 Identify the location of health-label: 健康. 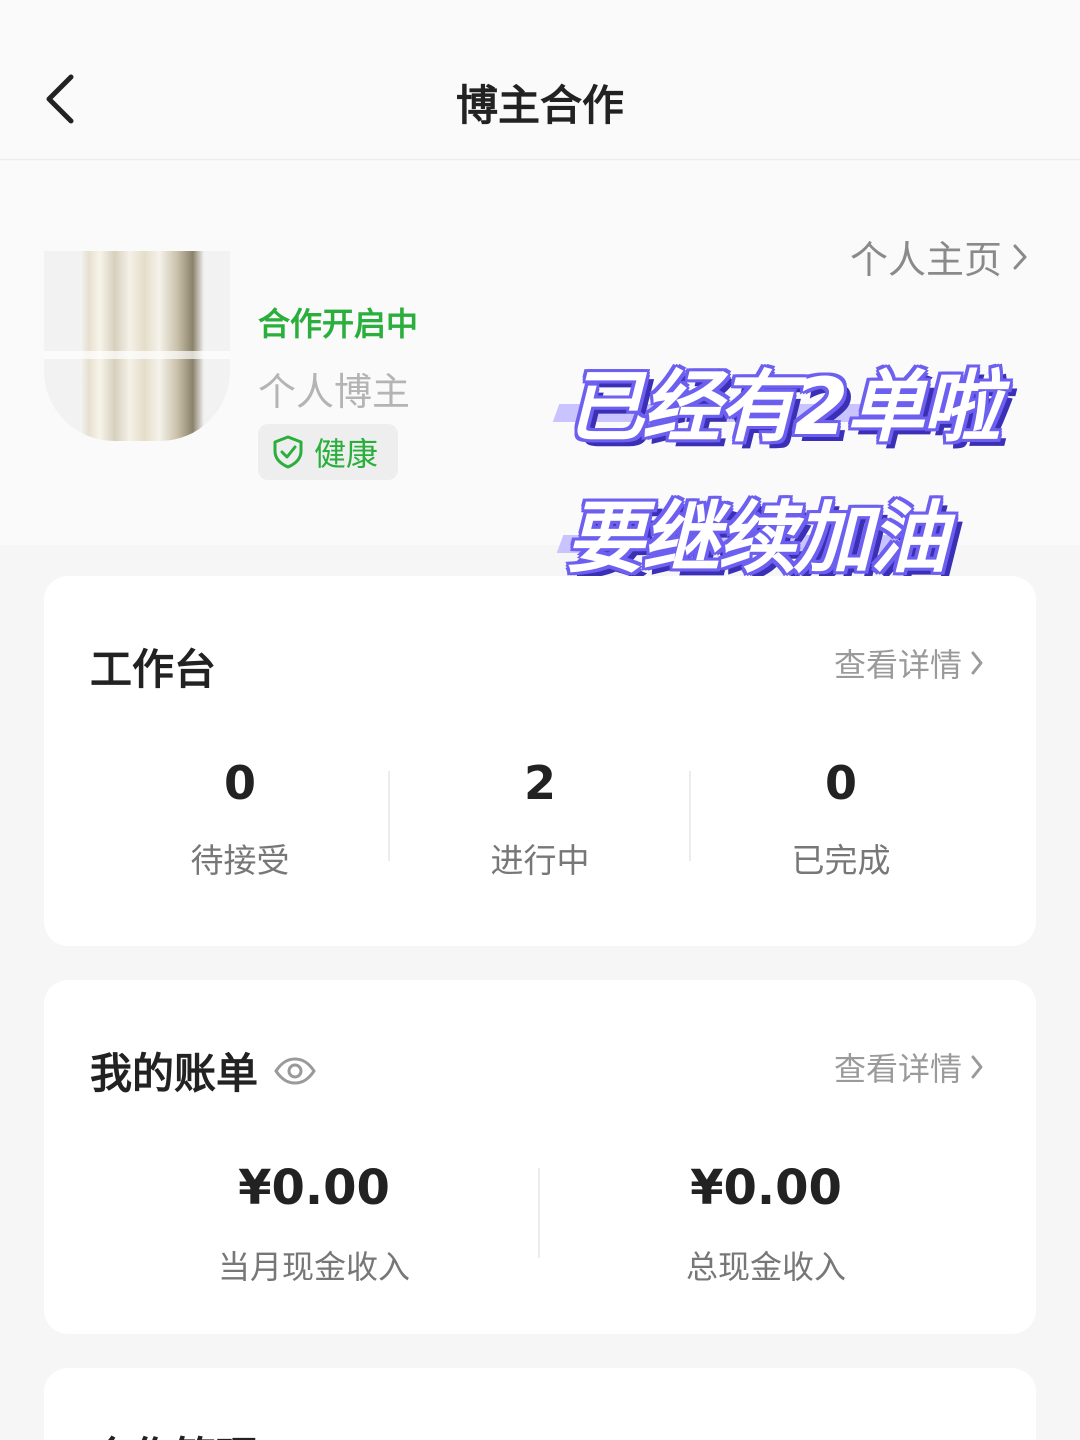
(346, 454).